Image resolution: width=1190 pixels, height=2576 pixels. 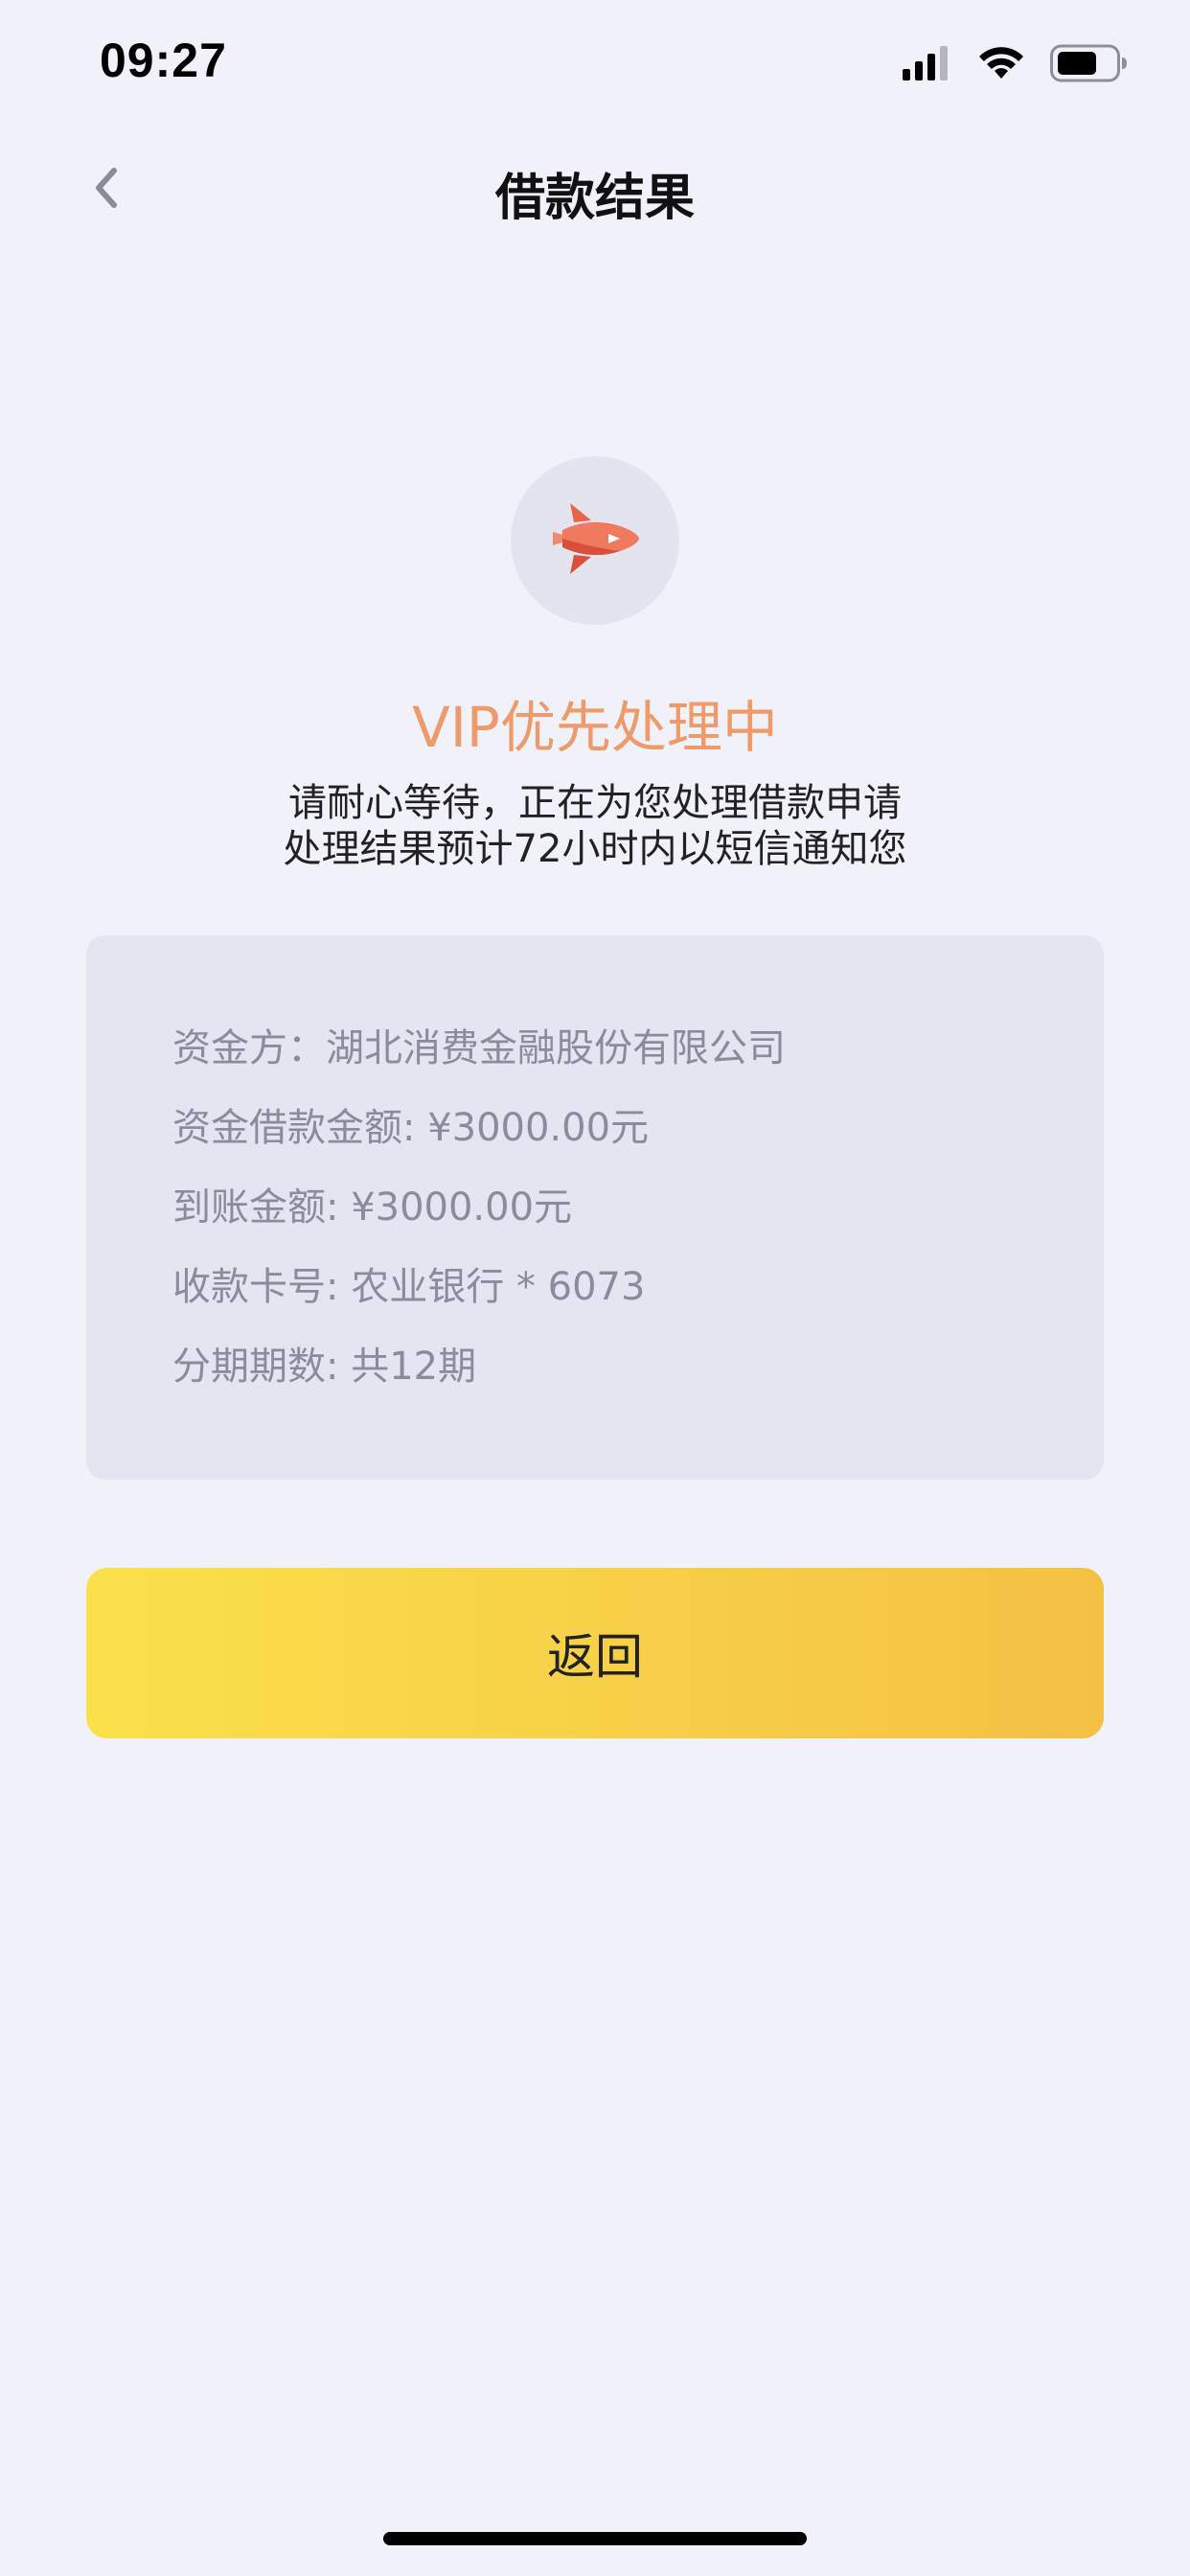 I want to click on status-icons, so click(x=1016, y=65).